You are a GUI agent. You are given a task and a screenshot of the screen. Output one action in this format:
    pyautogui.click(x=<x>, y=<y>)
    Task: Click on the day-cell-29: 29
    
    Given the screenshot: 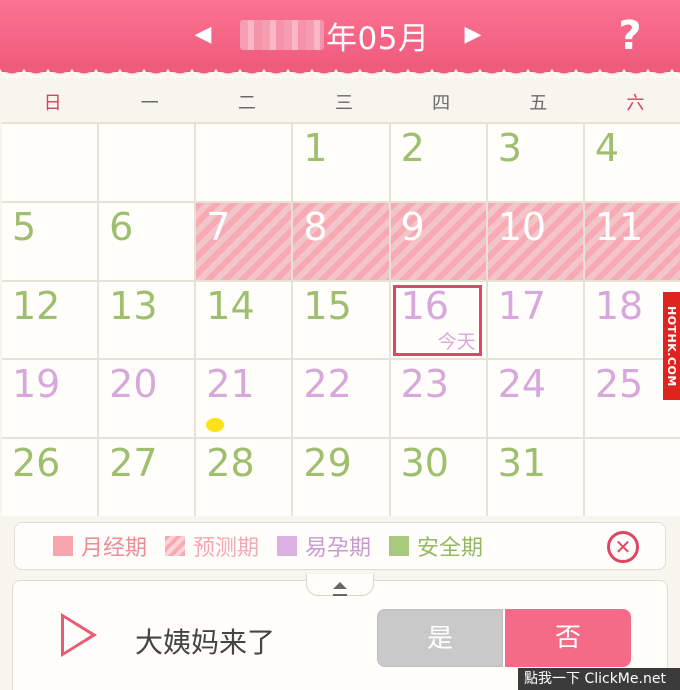 What is the action you would take?
    pyautogui.click(x=341, y=477)
    